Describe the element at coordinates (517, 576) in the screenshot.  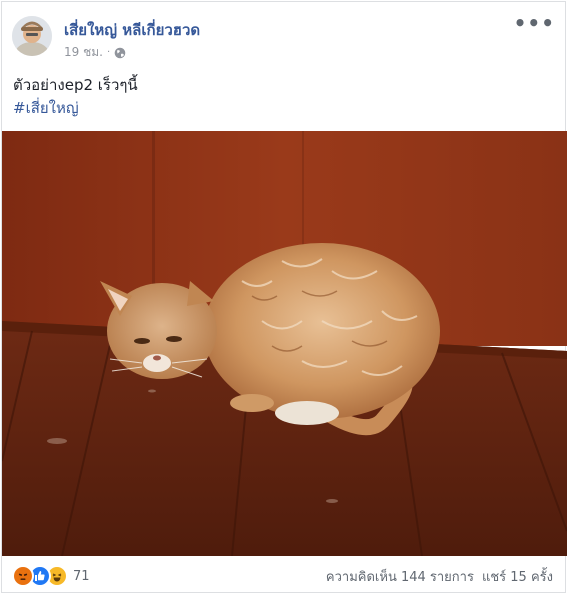
I see `share-count-link: แชร์ 15 ครั้ง` at that location.